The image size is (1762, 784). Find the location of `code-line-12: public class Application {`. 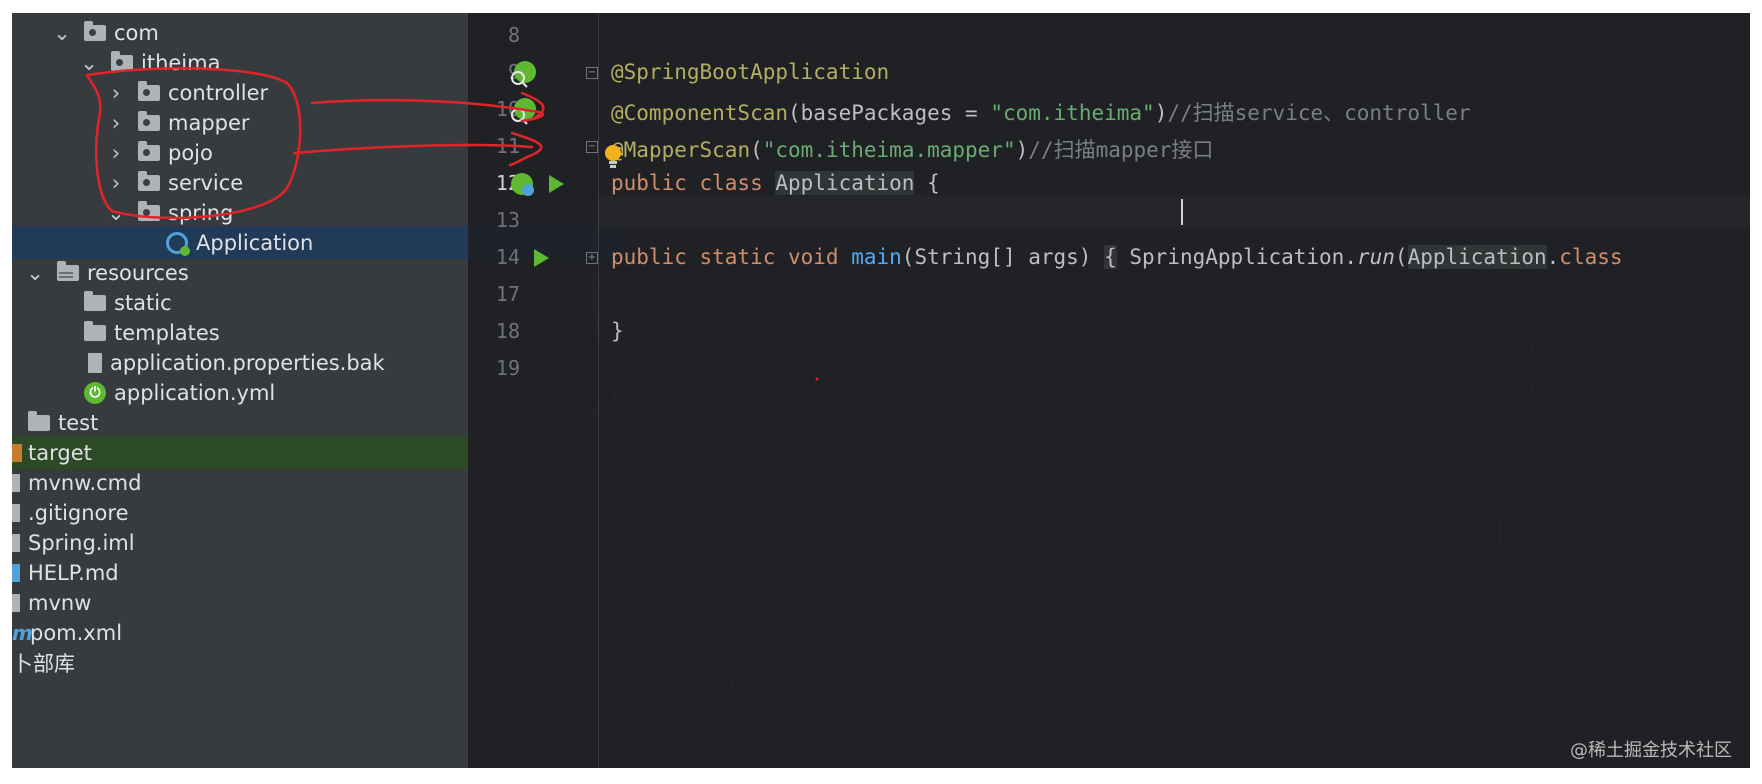

code-line-12: public class Application { is located at coordinates (775, 183).